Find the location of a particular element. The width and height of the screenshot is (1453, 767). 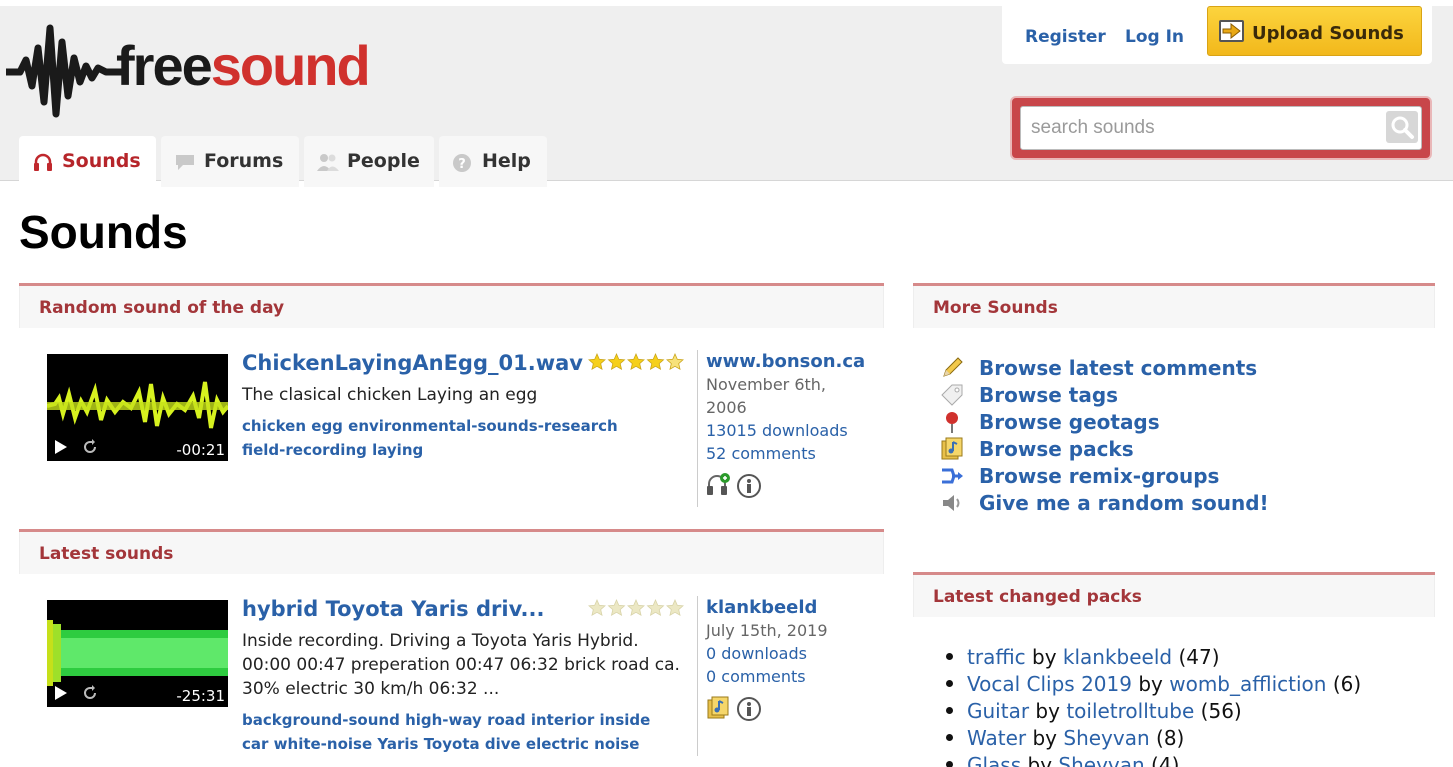

sound-icons is located at coordinates (786, 709).